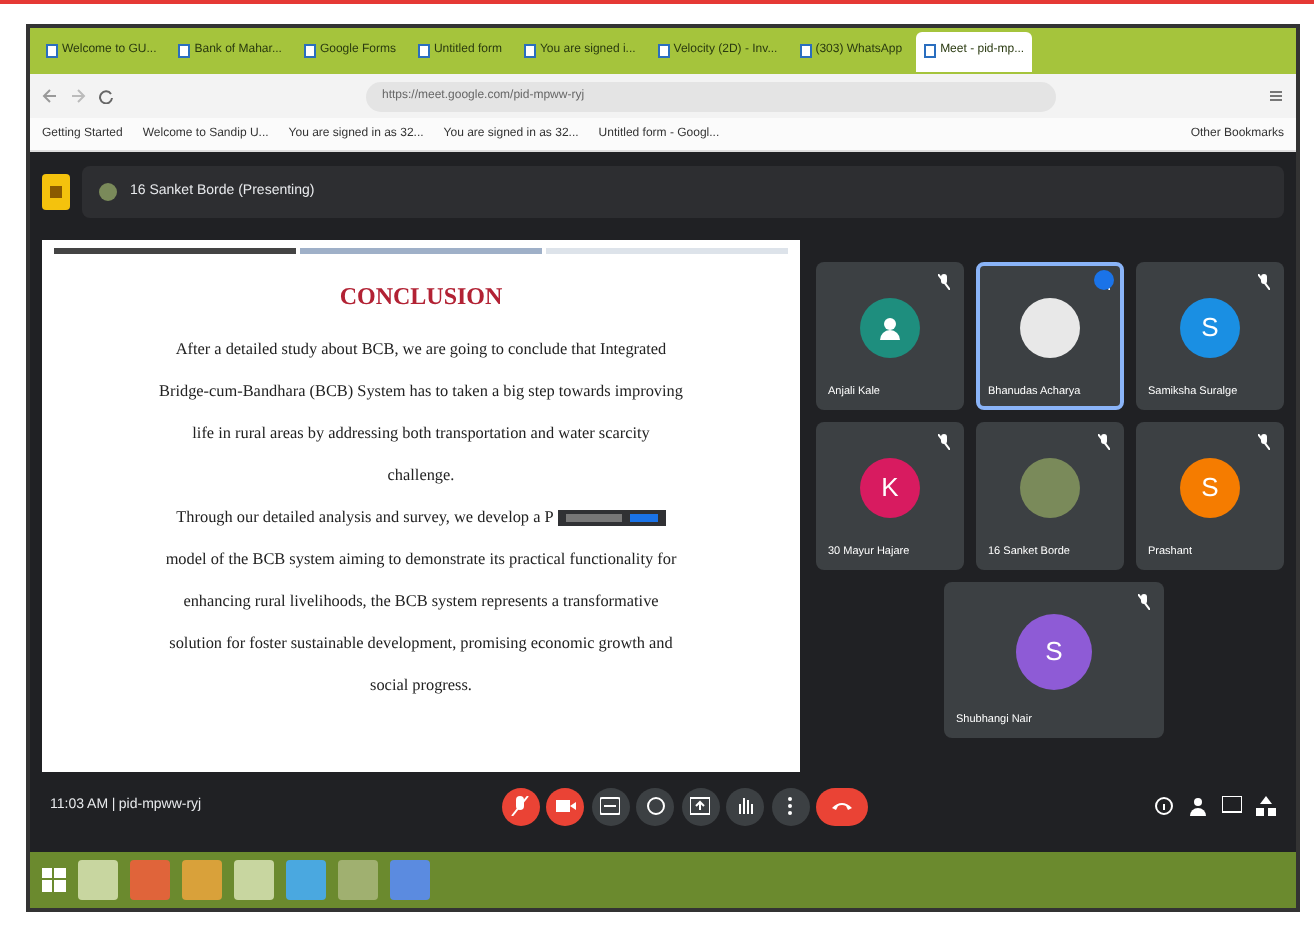 The width and height of the screenshot is (1314, 940). I want to click on back-icon, so click(50, 96).